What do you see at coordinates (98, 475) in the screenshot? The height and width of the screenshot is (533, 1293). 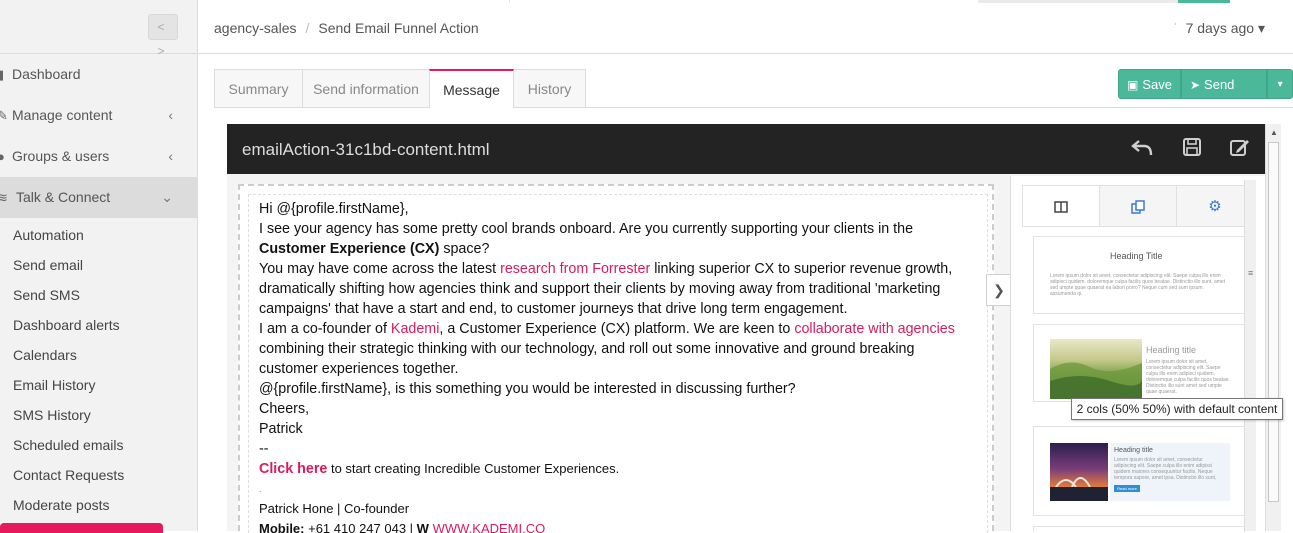 I see `sidebar-subitem-contact-requests: Contact Requests` at bounding box center [98, 475].